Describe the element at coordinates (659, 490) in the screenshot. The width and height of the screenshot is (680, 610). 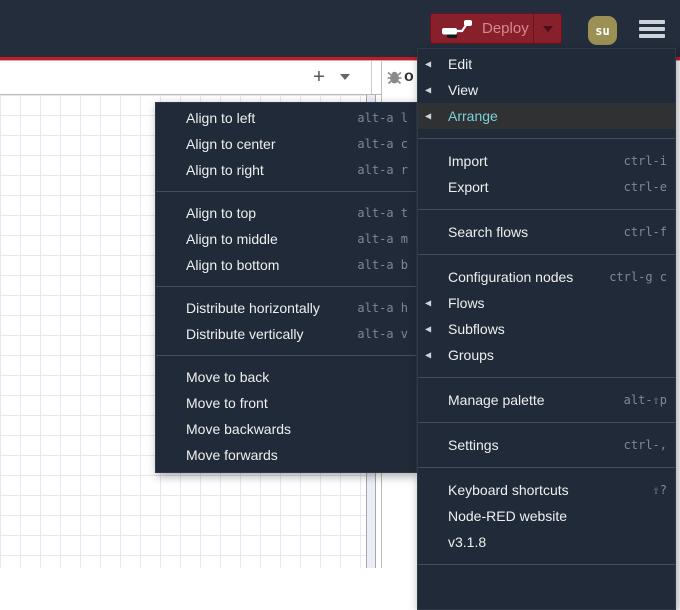
I see `menu-item-shortcut: ⇧?` at that location.